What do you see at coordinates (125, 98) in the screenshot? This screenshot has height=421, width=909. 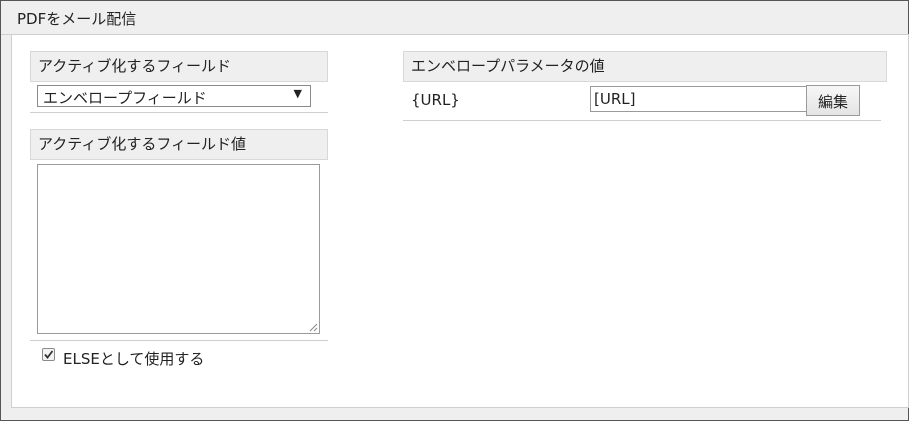 I see `field-select-value: エンベロープフィールド` at bounding box center [125, 98].